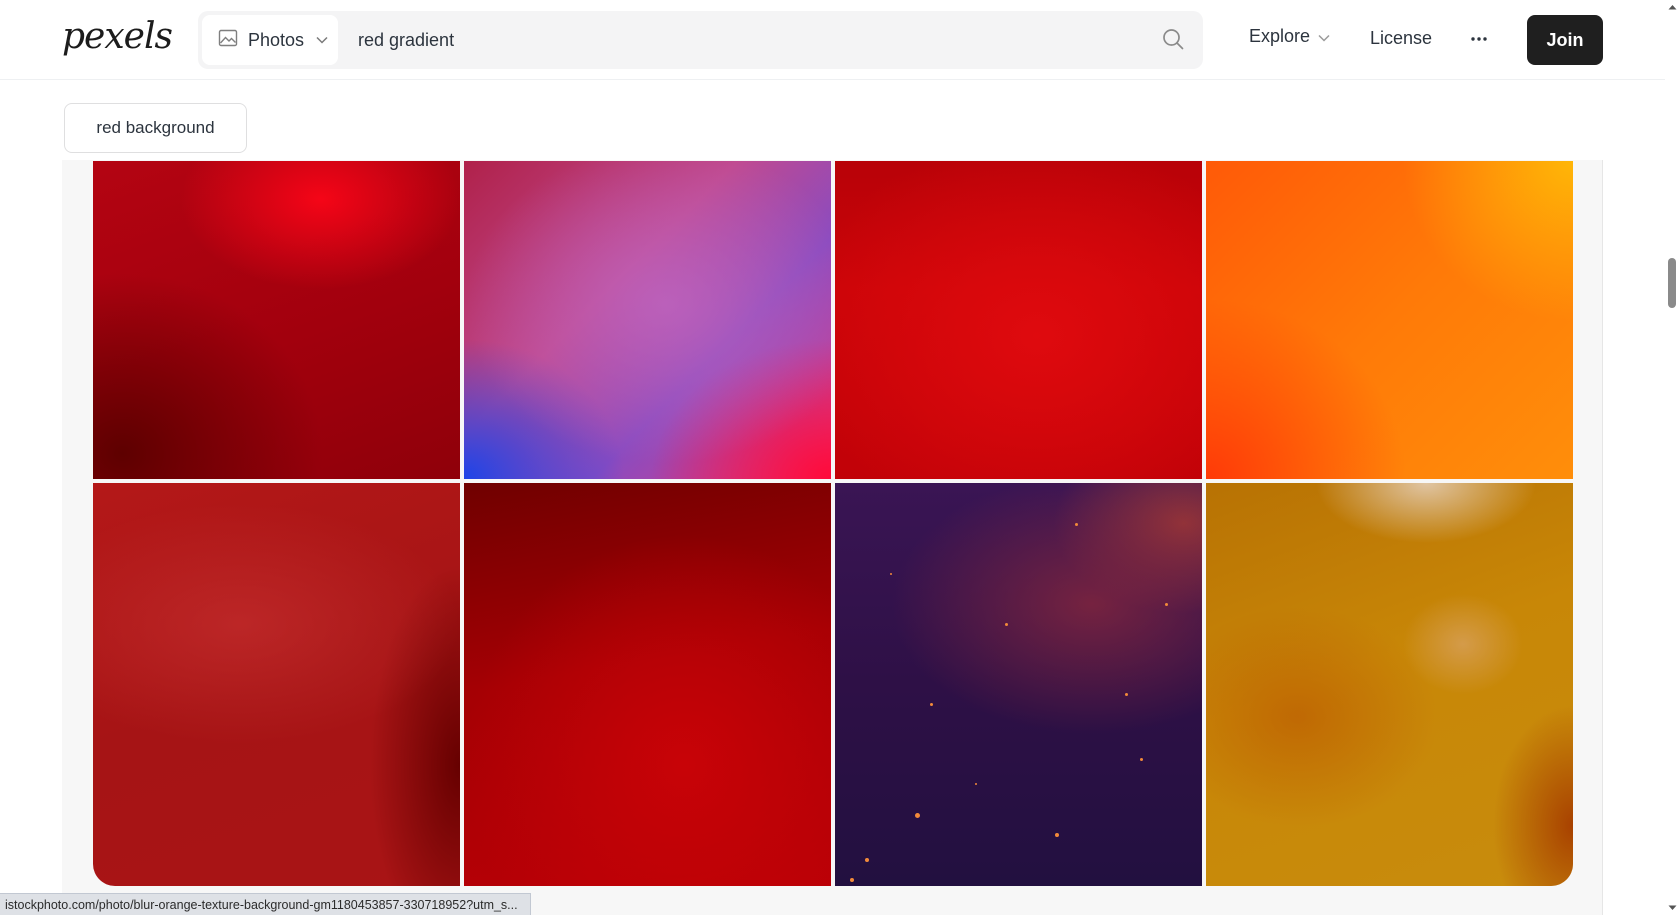  What do you see at coordinates (1672, 283) in the screenshot?
I see `scrollbar-thumb` at bounding box center [1672, 283].